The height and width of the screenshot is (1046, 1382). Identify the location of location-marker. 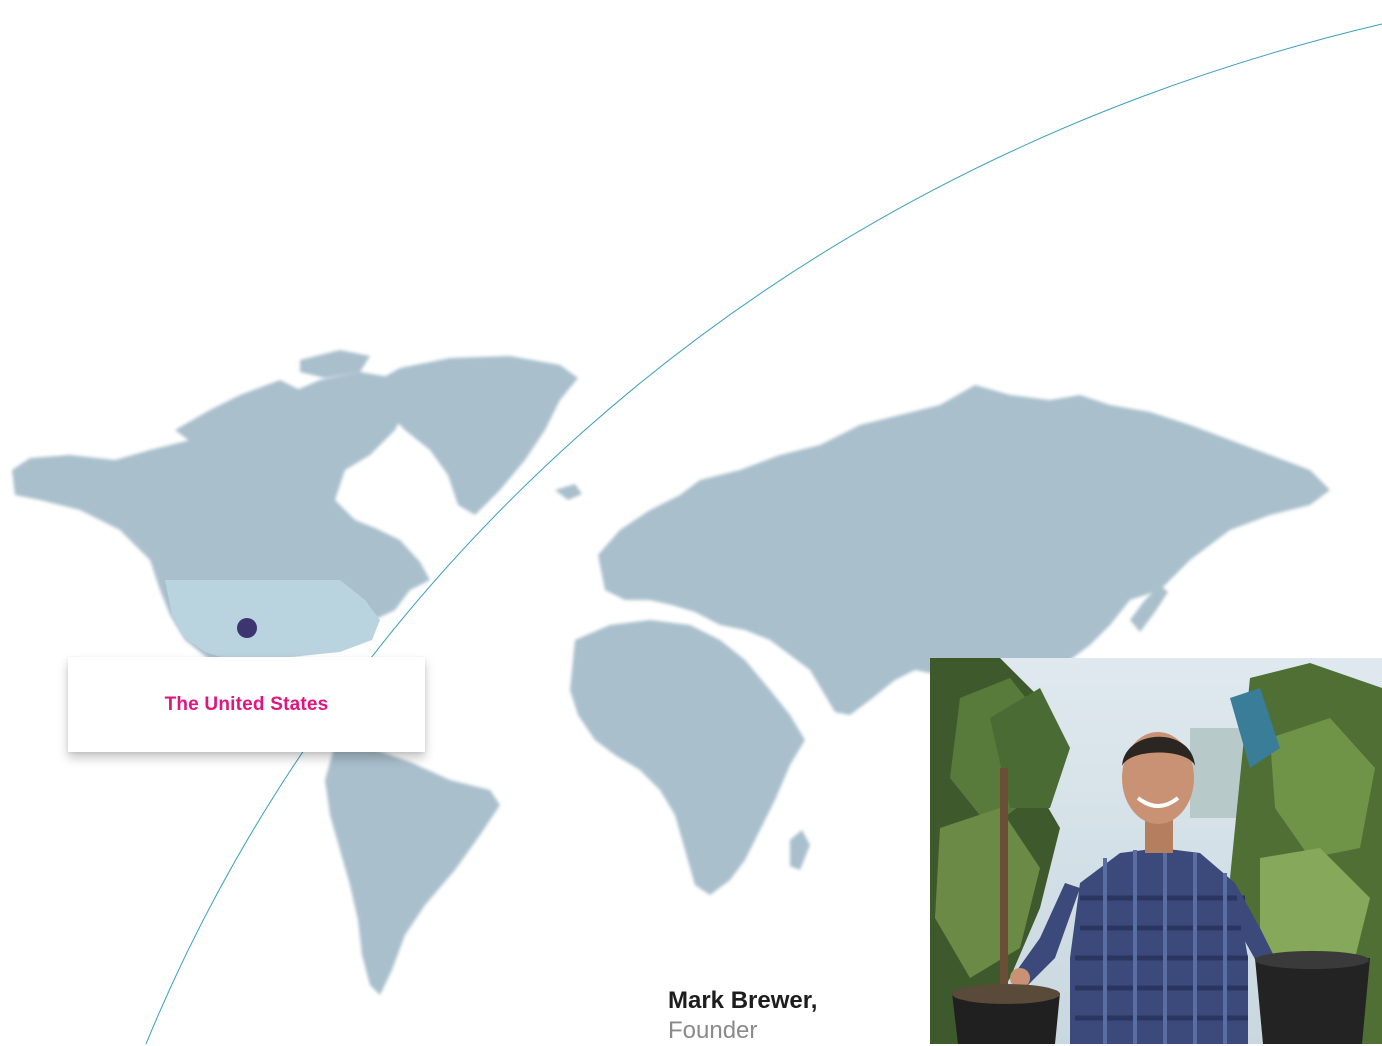
(247, 628).